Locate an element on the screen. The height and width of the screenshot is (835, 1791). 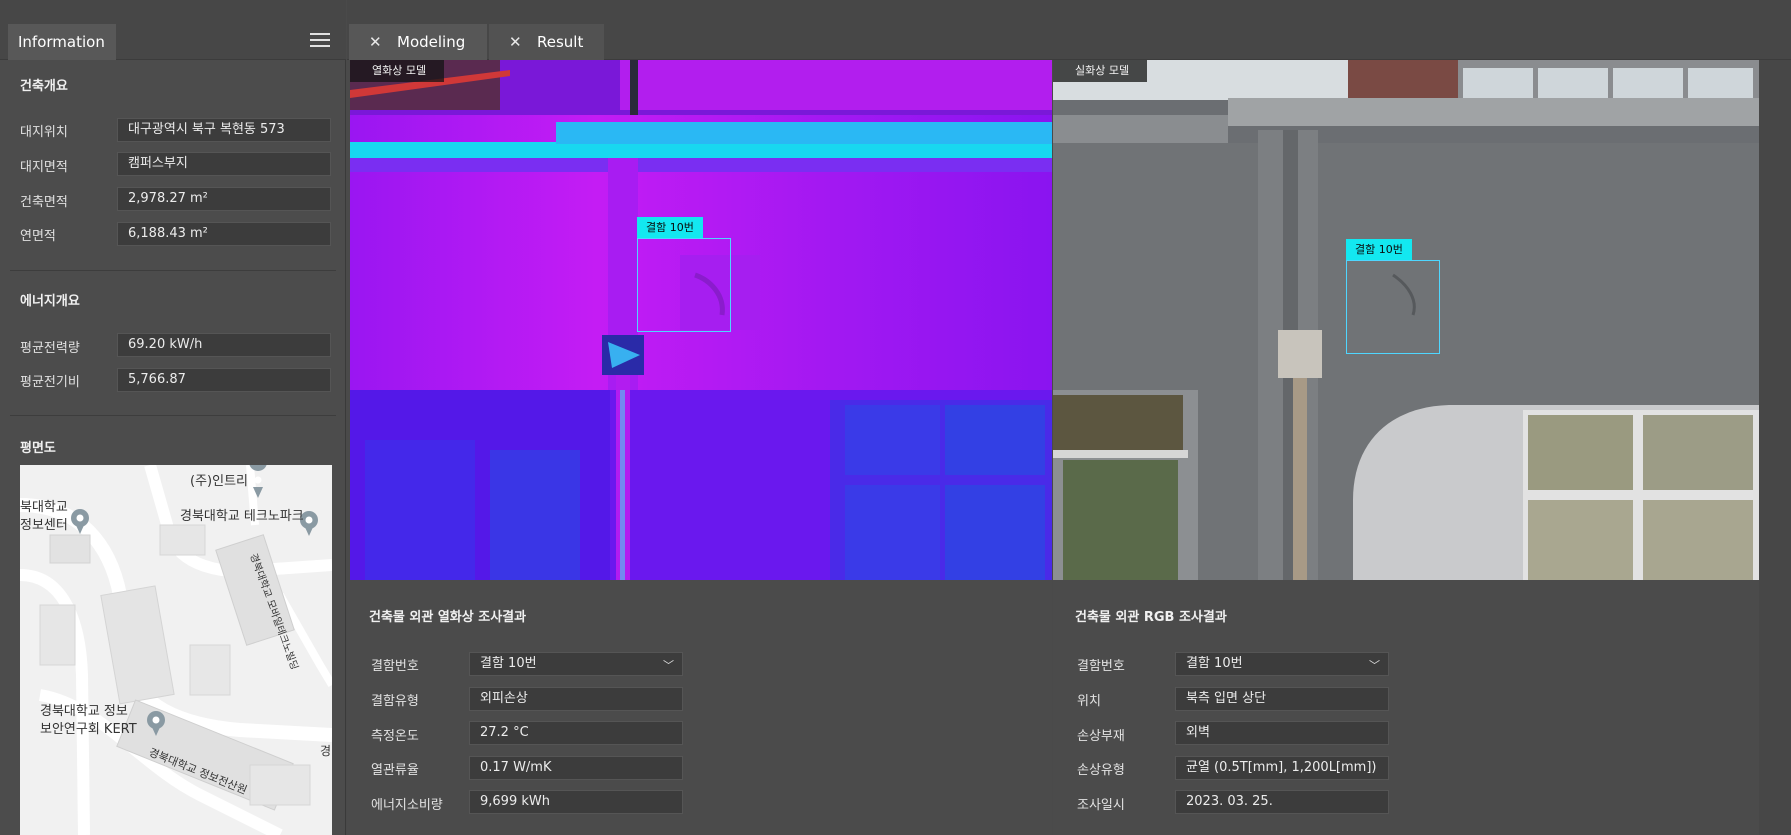
map-label-edge: 경 is located at coordinates (325, 751).